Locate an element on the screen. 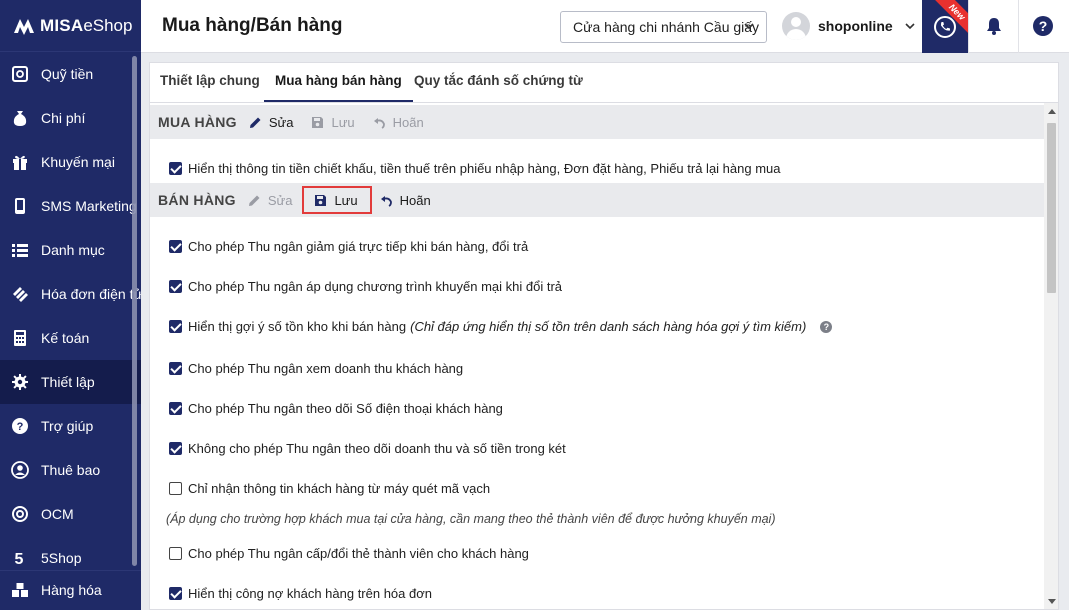  purchase-undo-button: Hoãn is located at coordinates (398, 122).